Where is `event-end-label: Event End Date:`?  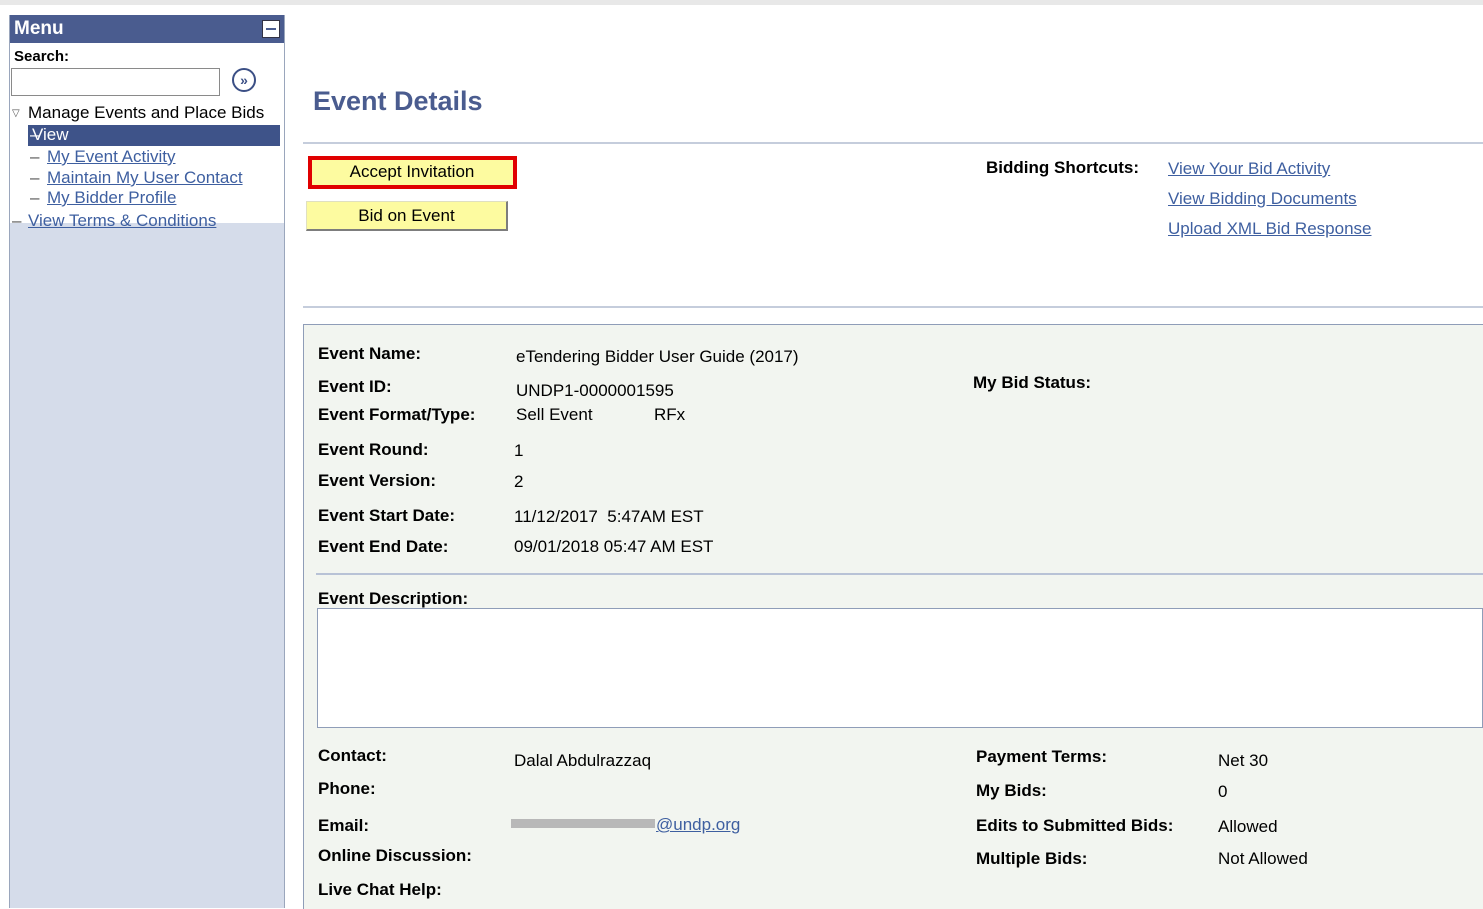 event-end-label: Event End Date: is located at coordinates (383, 546).